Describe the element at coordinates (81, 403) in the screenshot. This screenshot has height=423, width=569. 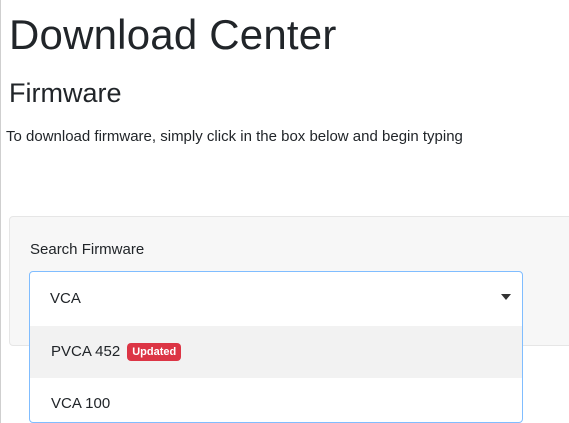
I see `option-label: VCA 100` at that location.